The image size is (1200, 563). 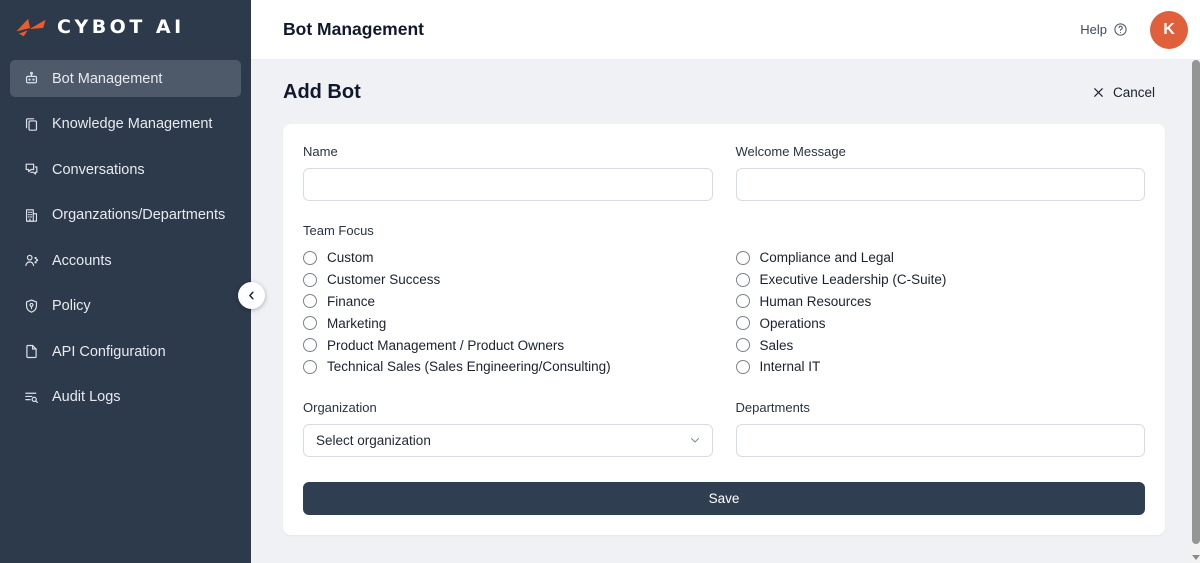 What do you see at coordinates (353, 29) in the screenshot?
I see `page-header-title: Bot Management` at bounding box center [353, 29].